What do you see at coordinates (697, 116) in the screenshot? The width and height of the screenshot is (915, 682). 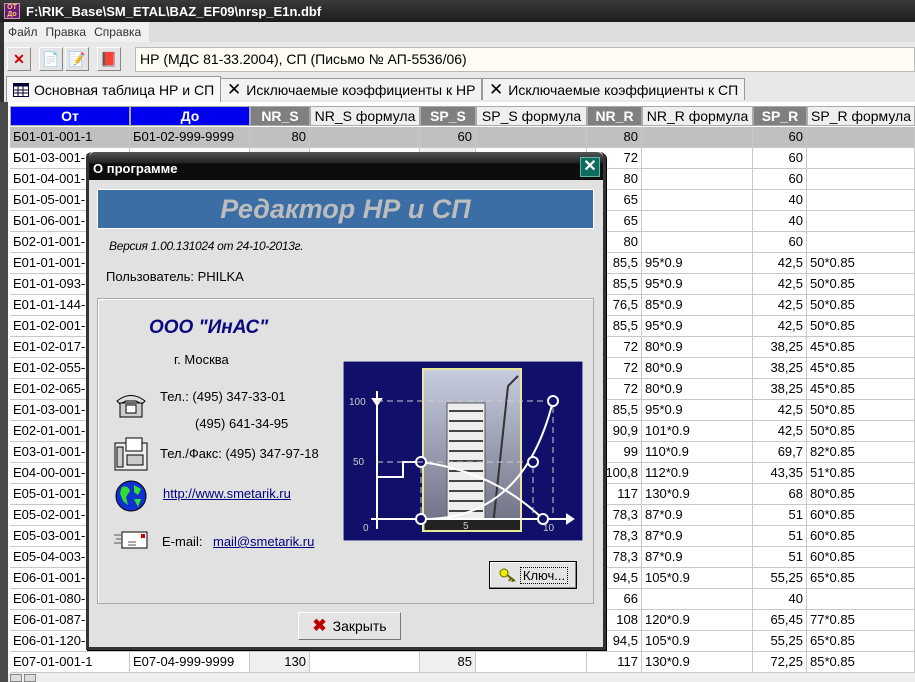 I see `column-header: NR_R формула` at bounding box center [697, 116].